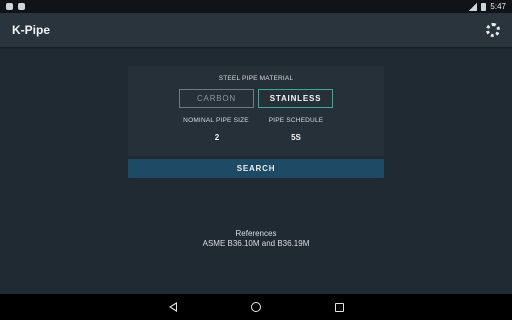  What do you see at coordinates (296, 120) in the screenshot?
I see `schedule-label: PIPE SCHEDULE` at bounding box center [296, 120].